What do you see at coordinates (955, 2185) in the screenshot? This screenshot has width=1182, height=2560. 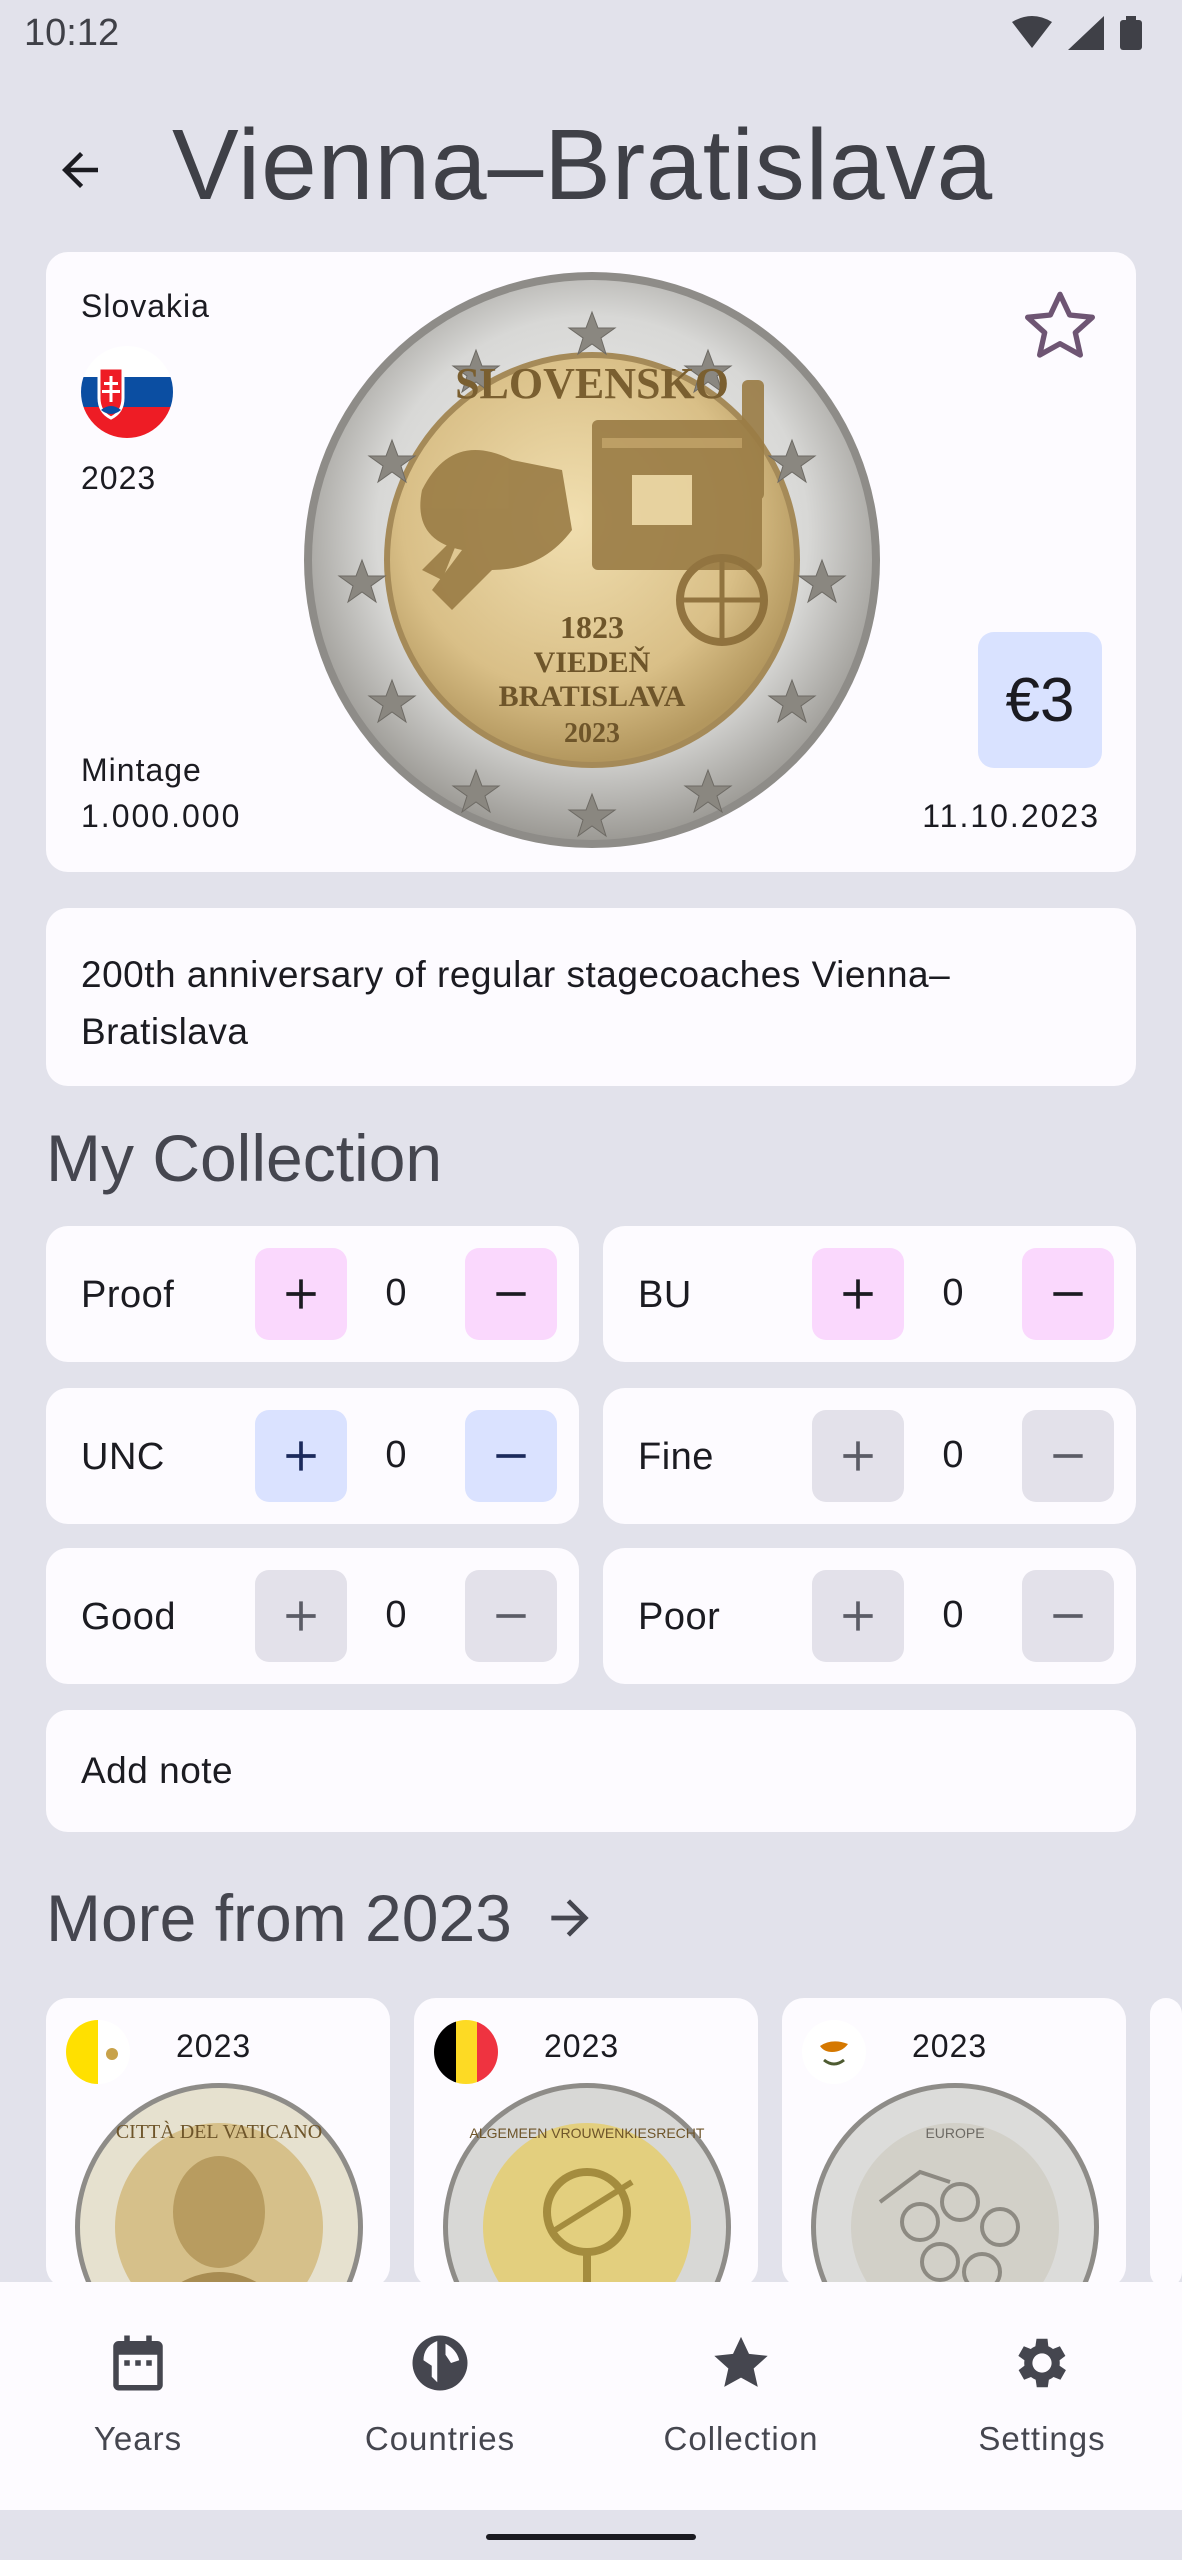 I see `mini-coin-image: EUROPE` at bounding box center [955, 2185].